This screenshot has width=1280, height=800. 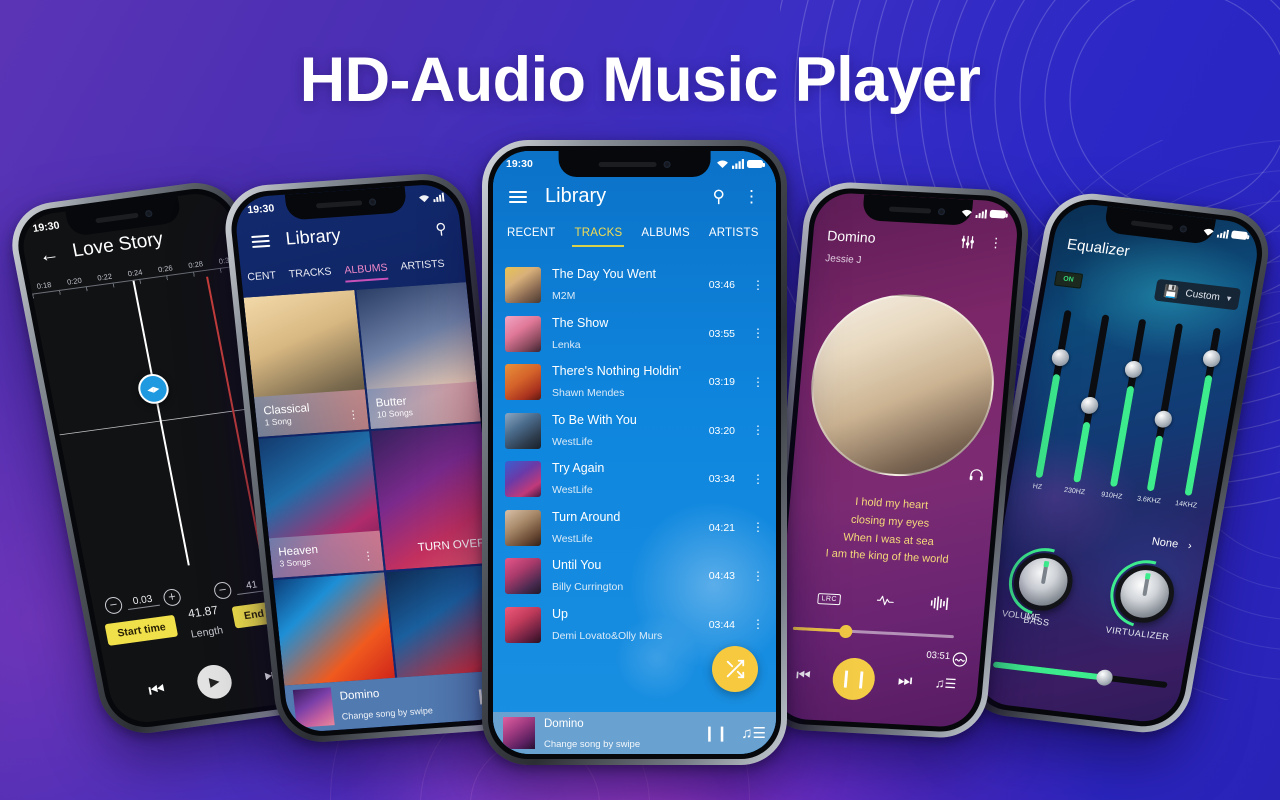 I want to click on skip-next-icon: ⏭, so click(x=905, y=681).